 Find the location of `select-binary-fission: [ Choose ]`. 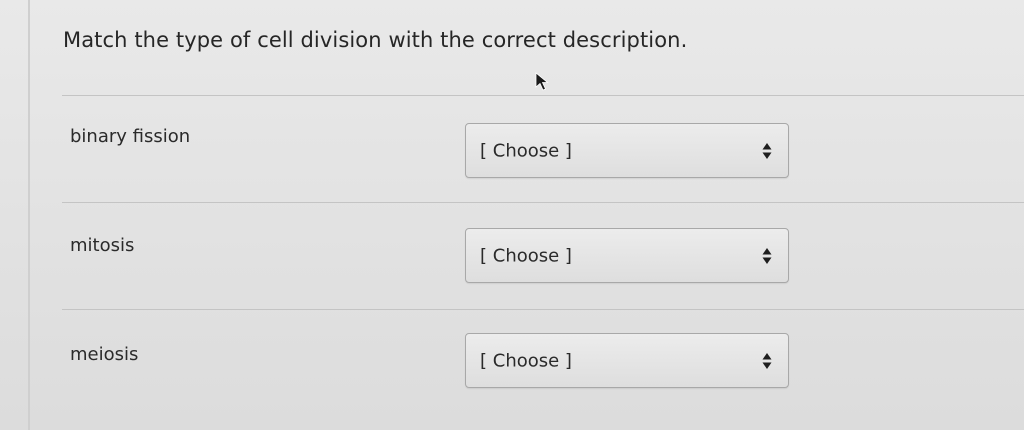

select-binary-fission: [ Choose ] is located at coordinates (627, 150).